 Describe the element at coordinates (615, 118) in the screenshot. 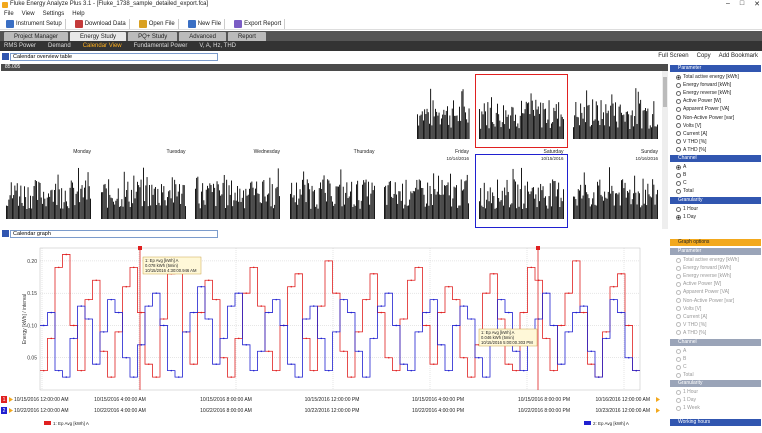

I see `calendar-cell: Sunday 10/16/2016` at that location.